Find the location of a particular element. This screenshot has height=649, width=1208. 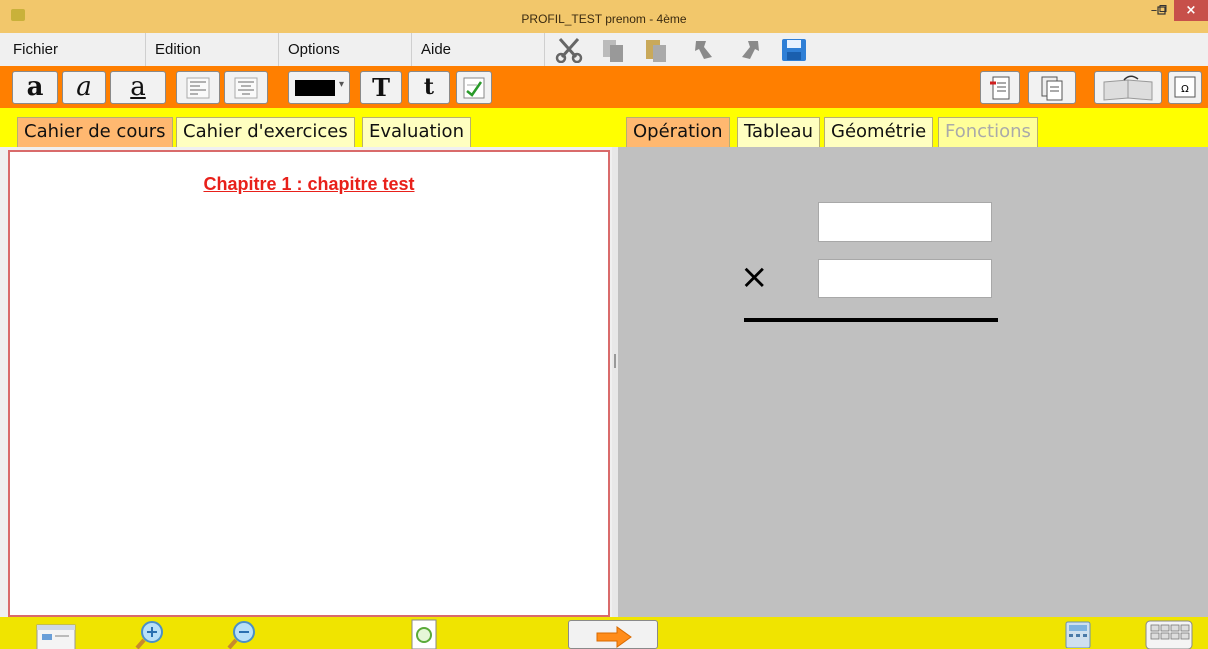

flip-page-button is located at coordinates (1128, 87).